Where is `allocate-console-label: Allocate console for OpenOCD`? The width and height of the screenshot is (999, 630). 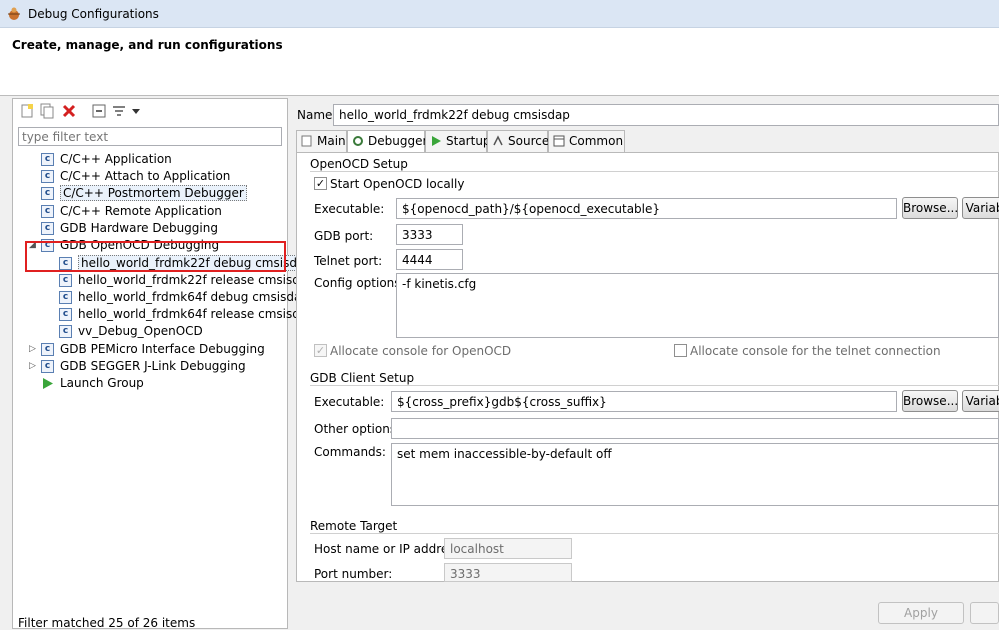
allocate-console-label: Allocate console for OpenOCD is located at coordinates (421, 351).